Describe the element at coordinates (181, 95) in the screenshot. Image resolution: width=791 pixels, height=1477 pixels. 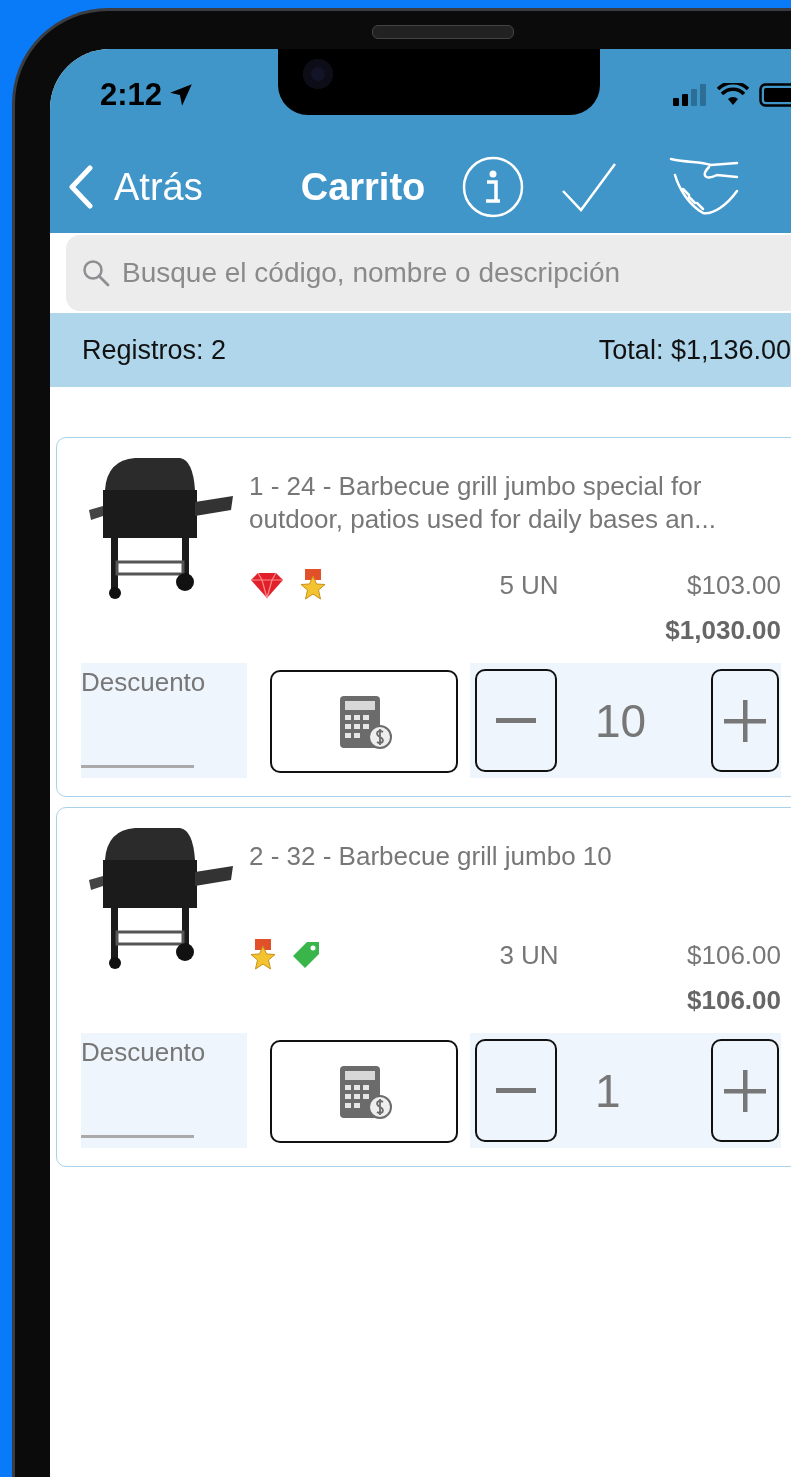
I see `location-arrow-icon` at that location.